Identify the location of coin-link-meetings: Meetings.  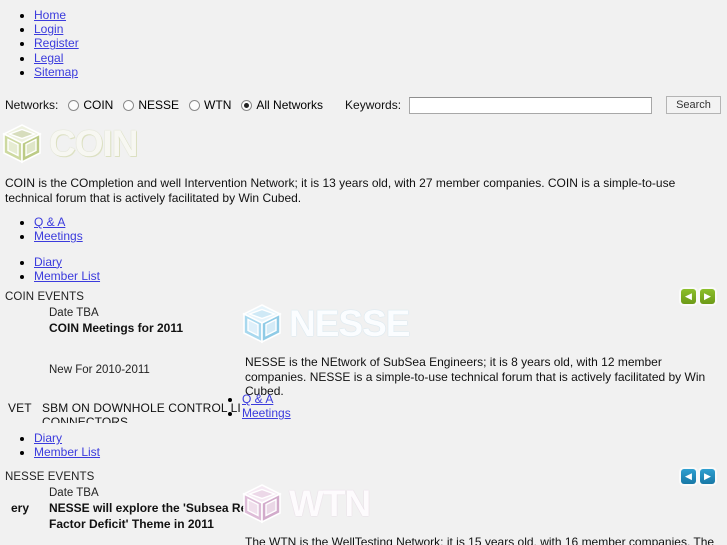
(58, 236).